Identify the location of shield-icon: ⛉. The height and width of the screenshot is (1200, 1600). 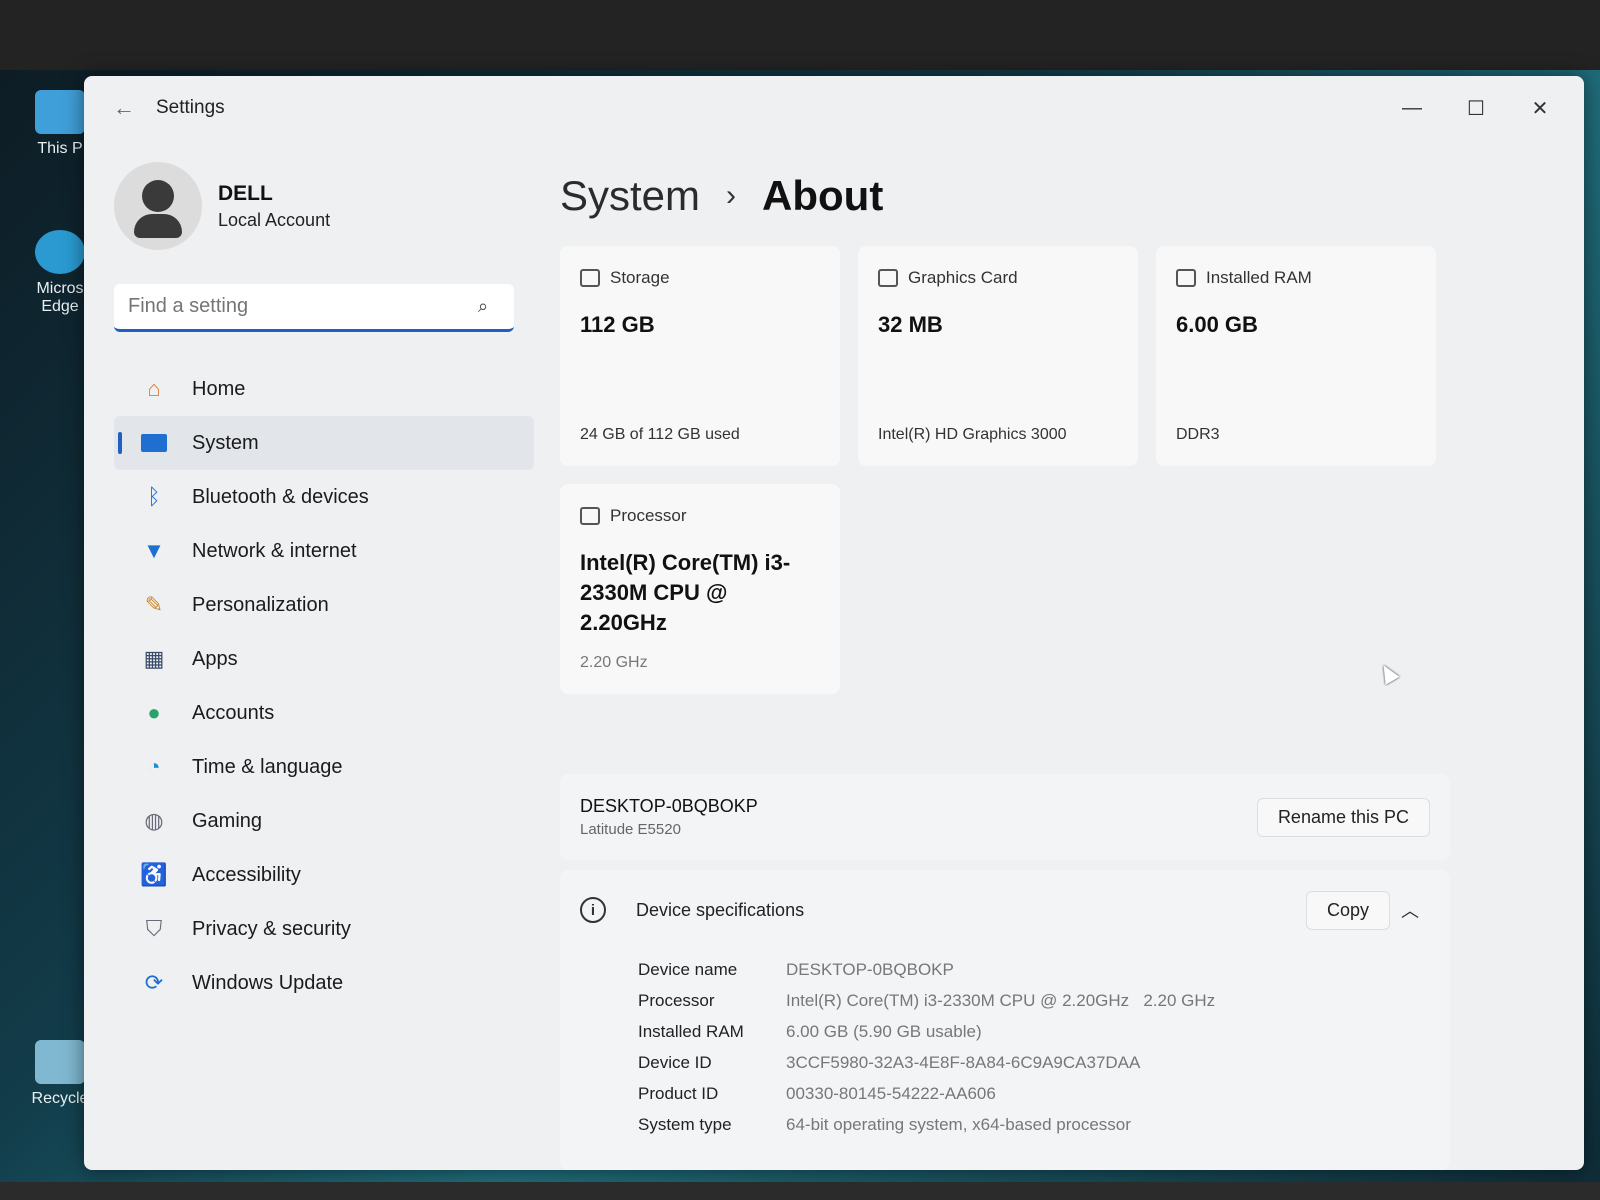
(154, 928).